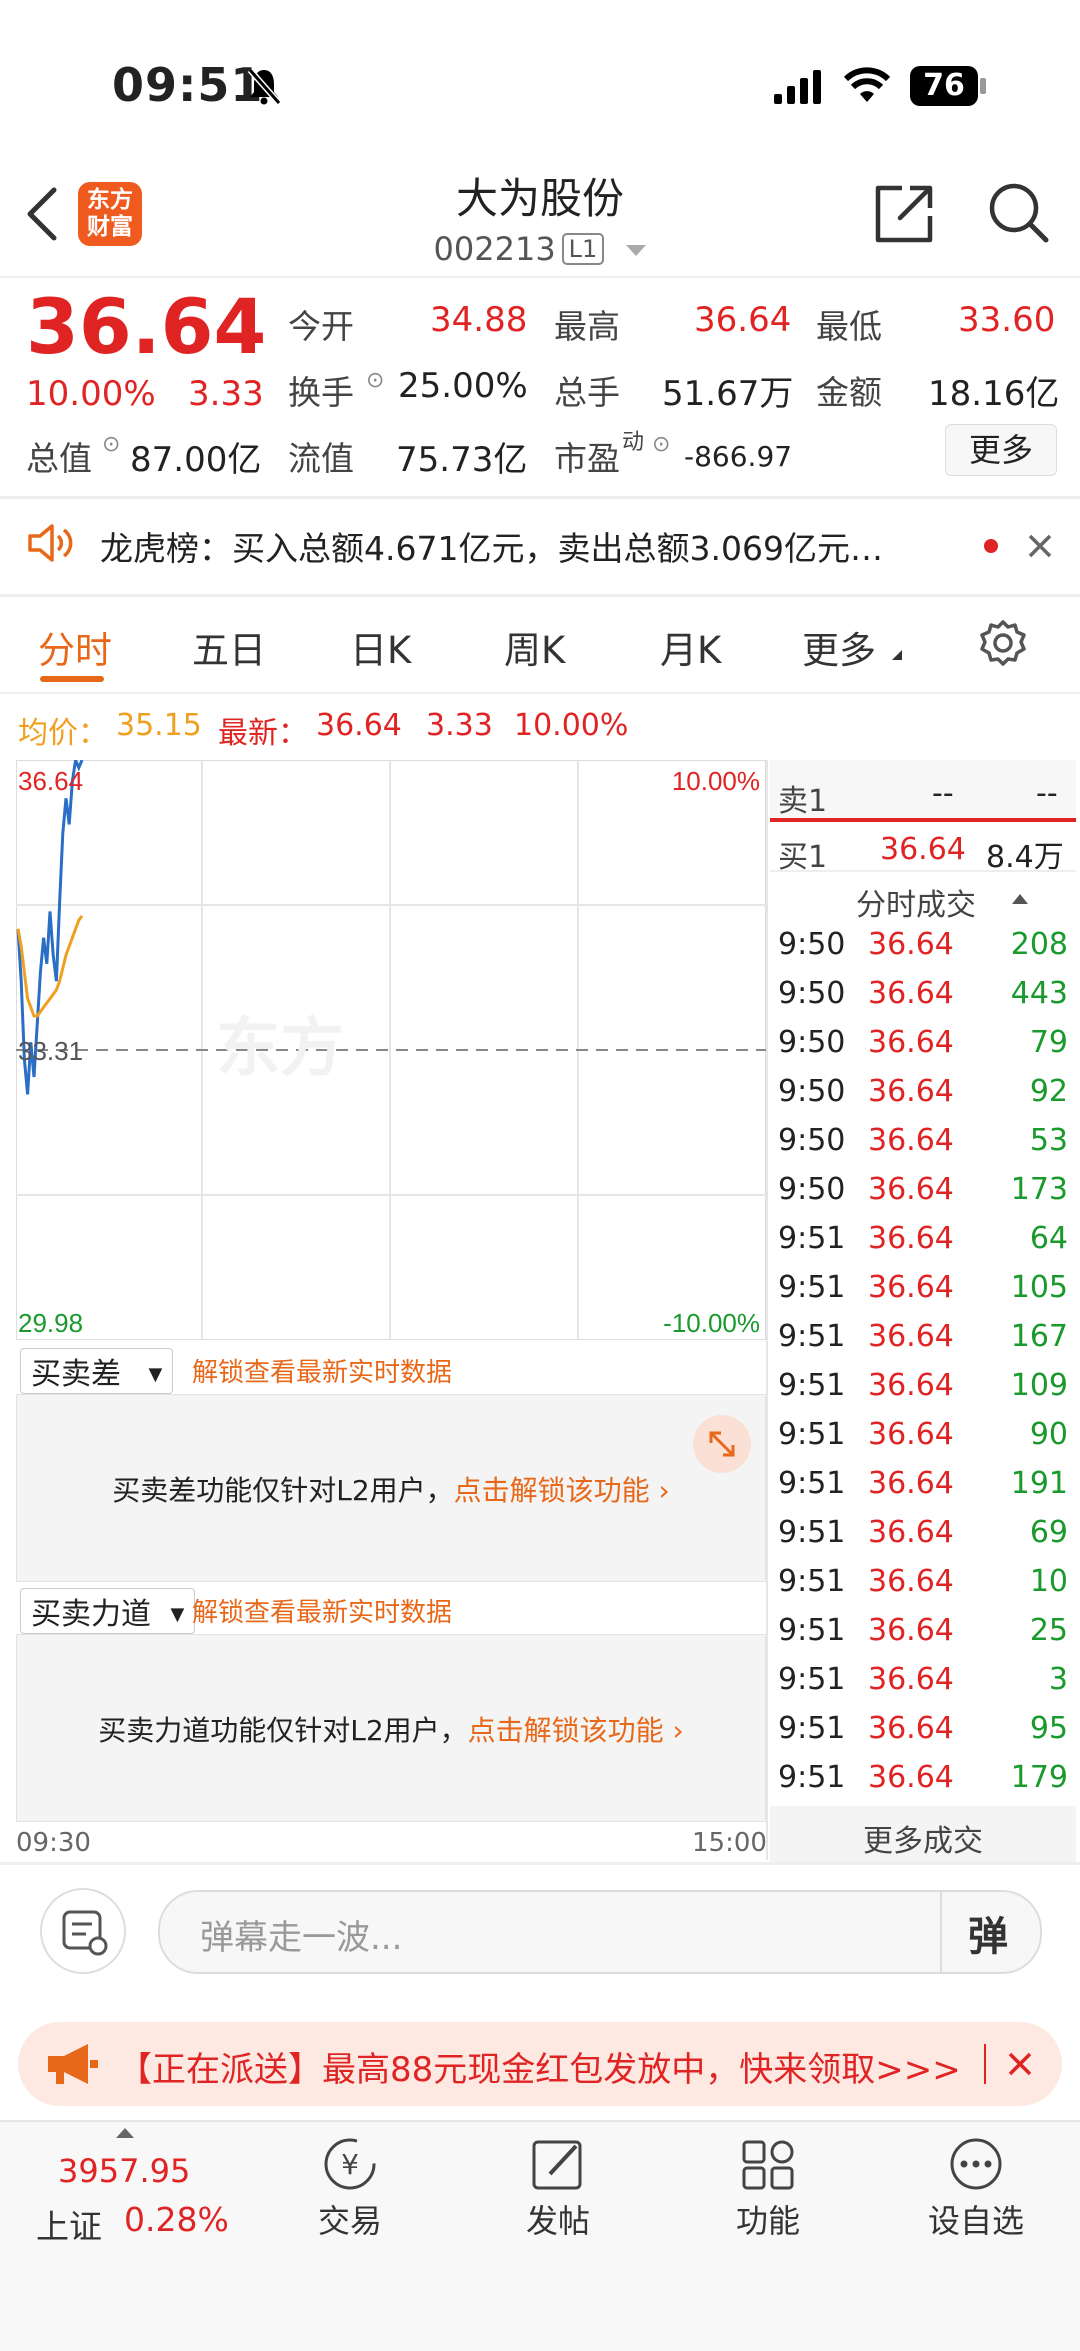 This screenshot has height=2351, width=1080. What do you see at coordinates (1039, 1287) in the screenshot?
I see `trade-volume: 105` at bounding box center [1039, 1287].